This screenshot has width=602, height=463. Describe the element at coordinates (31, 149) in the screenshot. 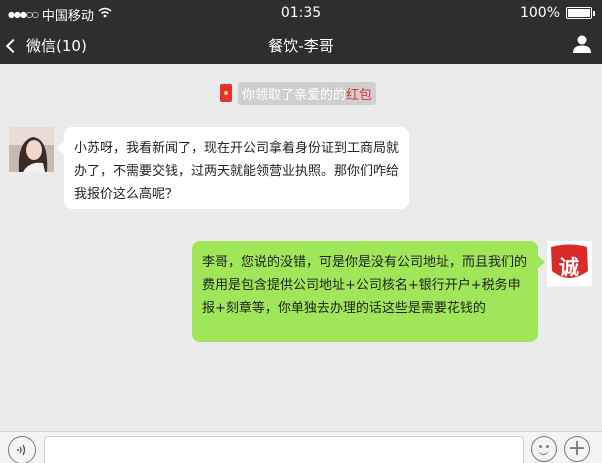

I see `contact-avatar` at that location.